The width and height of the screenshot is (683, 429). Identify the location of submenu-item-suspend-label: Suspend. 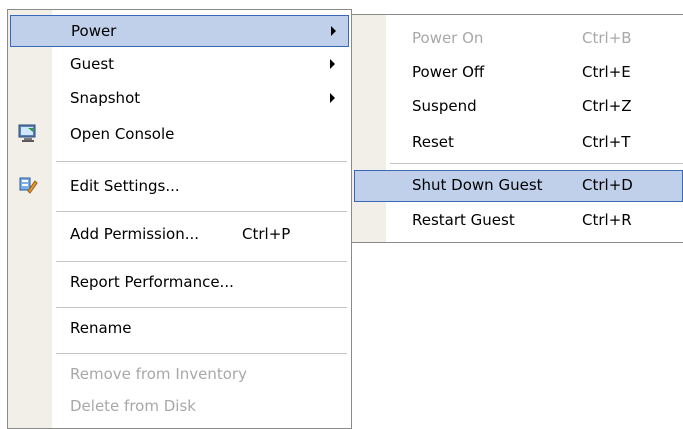
(444, 106).